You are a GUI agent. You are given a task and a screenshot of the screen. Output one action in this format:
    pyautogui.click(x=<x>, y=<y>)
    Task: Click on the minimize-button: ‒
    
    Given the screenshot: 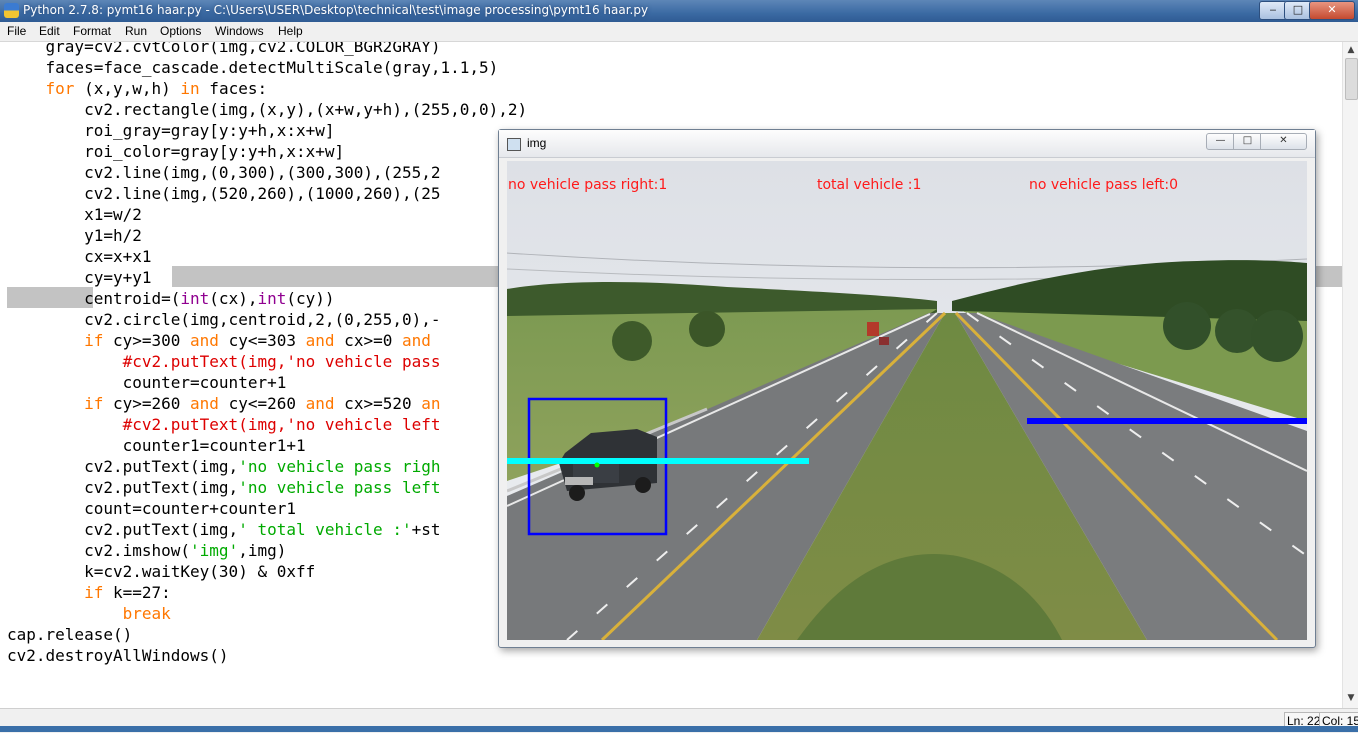 What is the action you would take?
    pyautogui.click(x=1273, y=10)
    